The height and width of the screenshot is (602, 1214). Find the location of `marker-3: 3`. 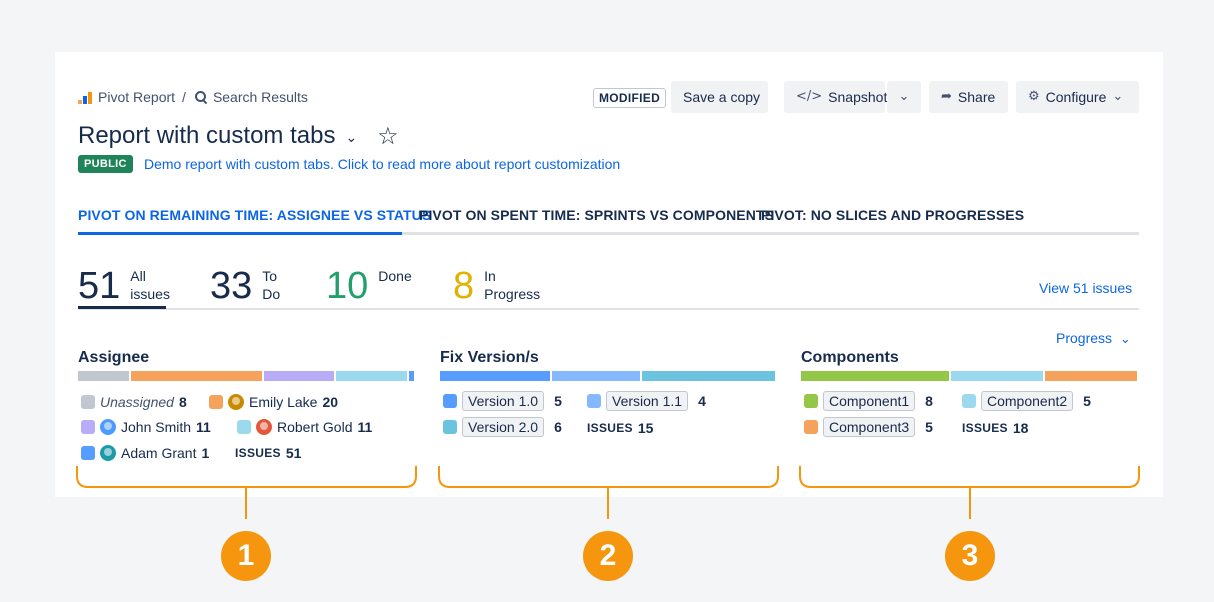

marker-3: 3 is located at coordinates (970, 556).